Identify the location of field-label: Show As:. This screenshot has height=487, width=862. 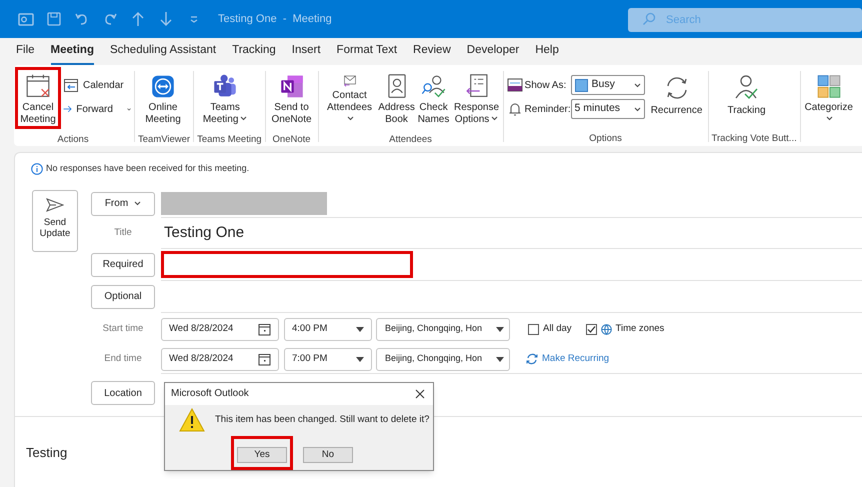
(546, 85).